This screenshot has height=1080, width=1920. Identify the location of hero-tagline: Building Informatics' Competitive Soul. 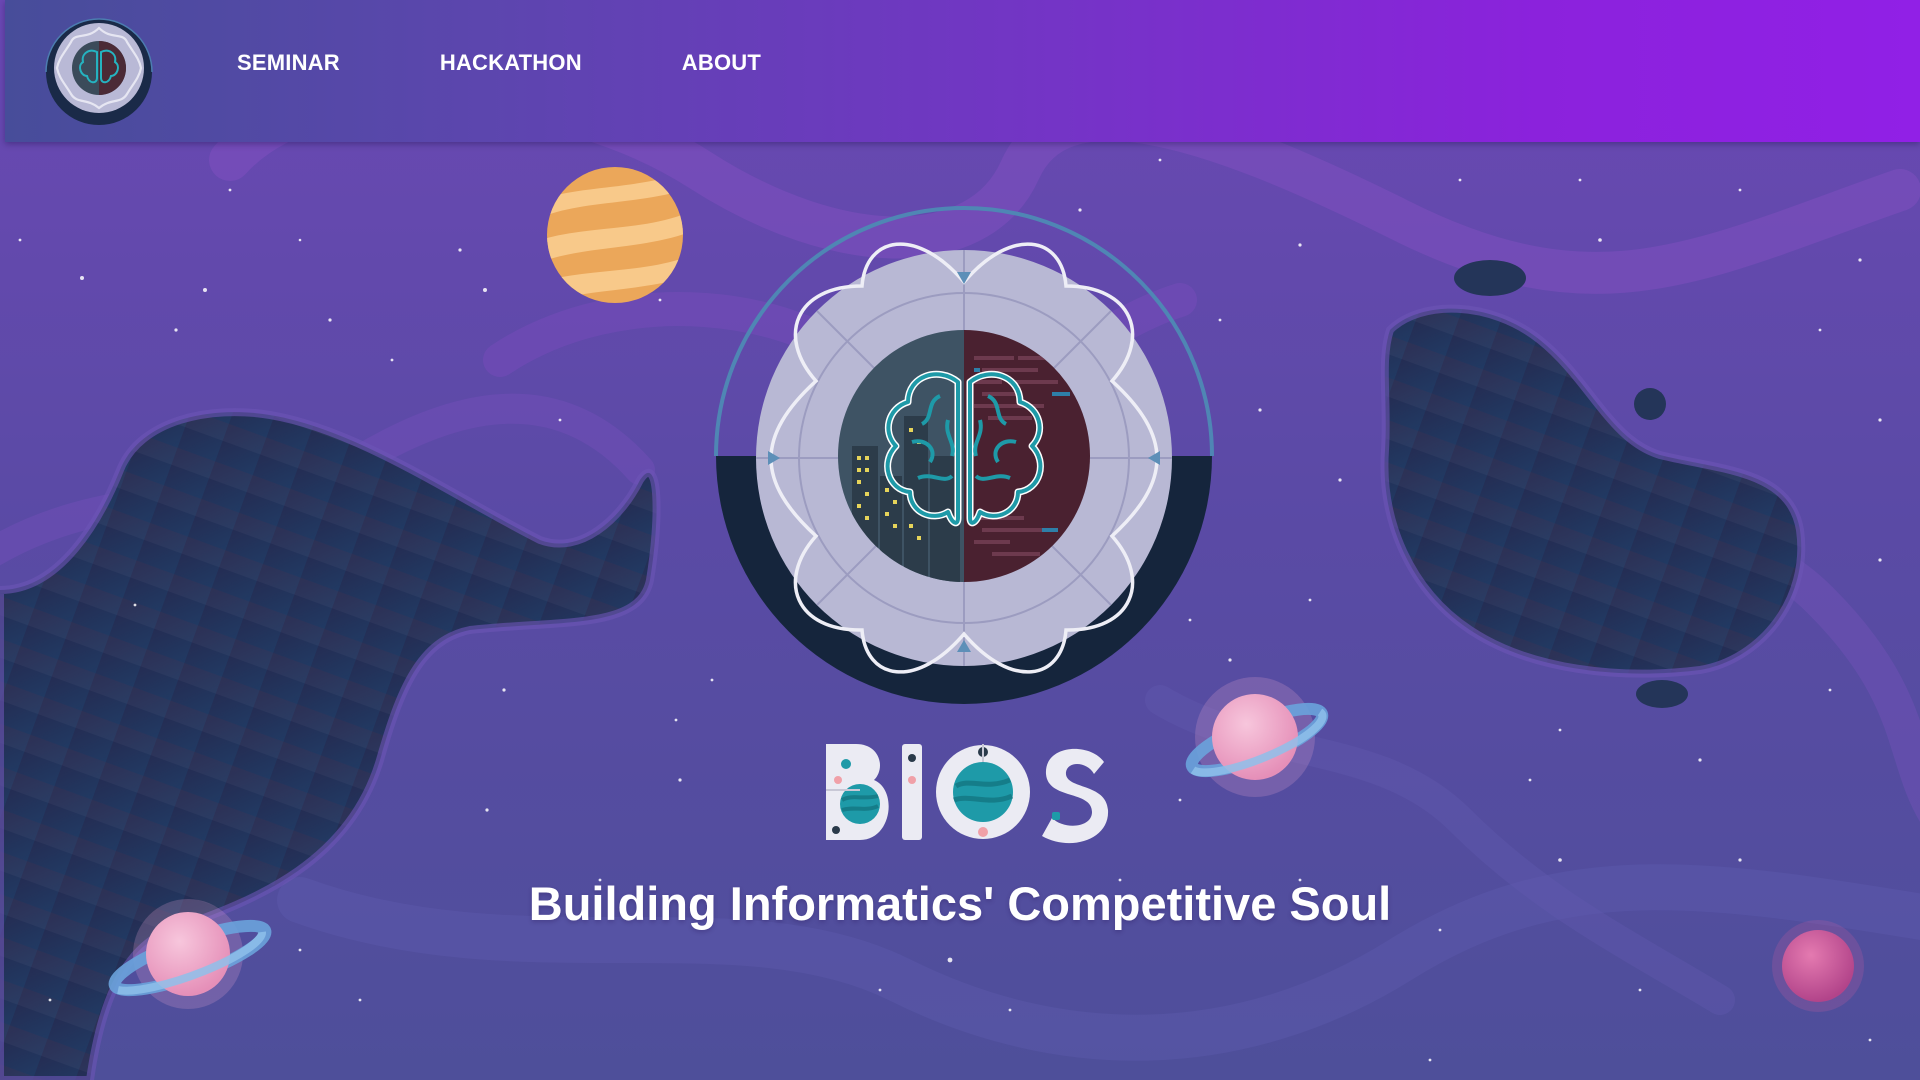
(960, 903).